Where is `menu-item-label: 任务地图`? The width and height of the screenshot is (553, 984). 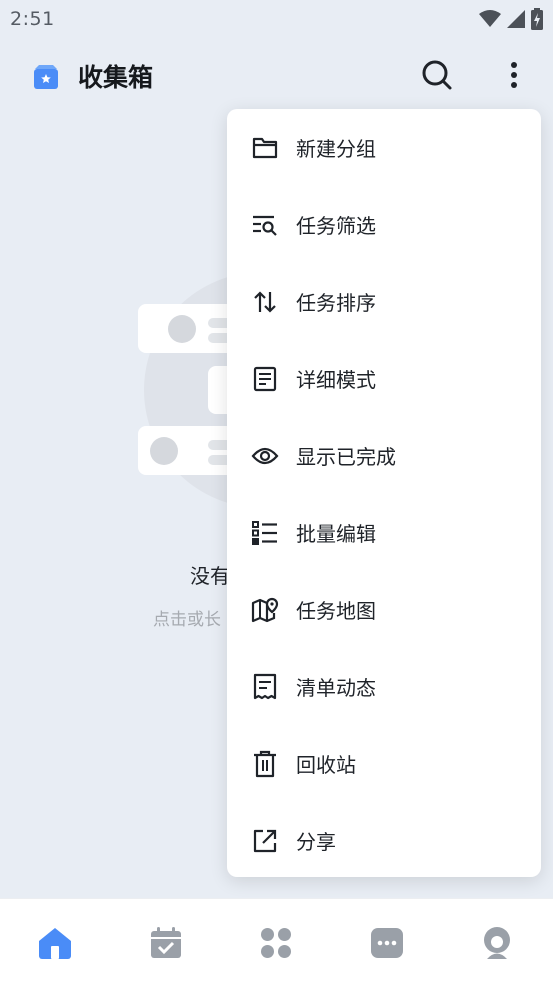
menu-item-label: 任务地图 is located at coordinates (336, 611).